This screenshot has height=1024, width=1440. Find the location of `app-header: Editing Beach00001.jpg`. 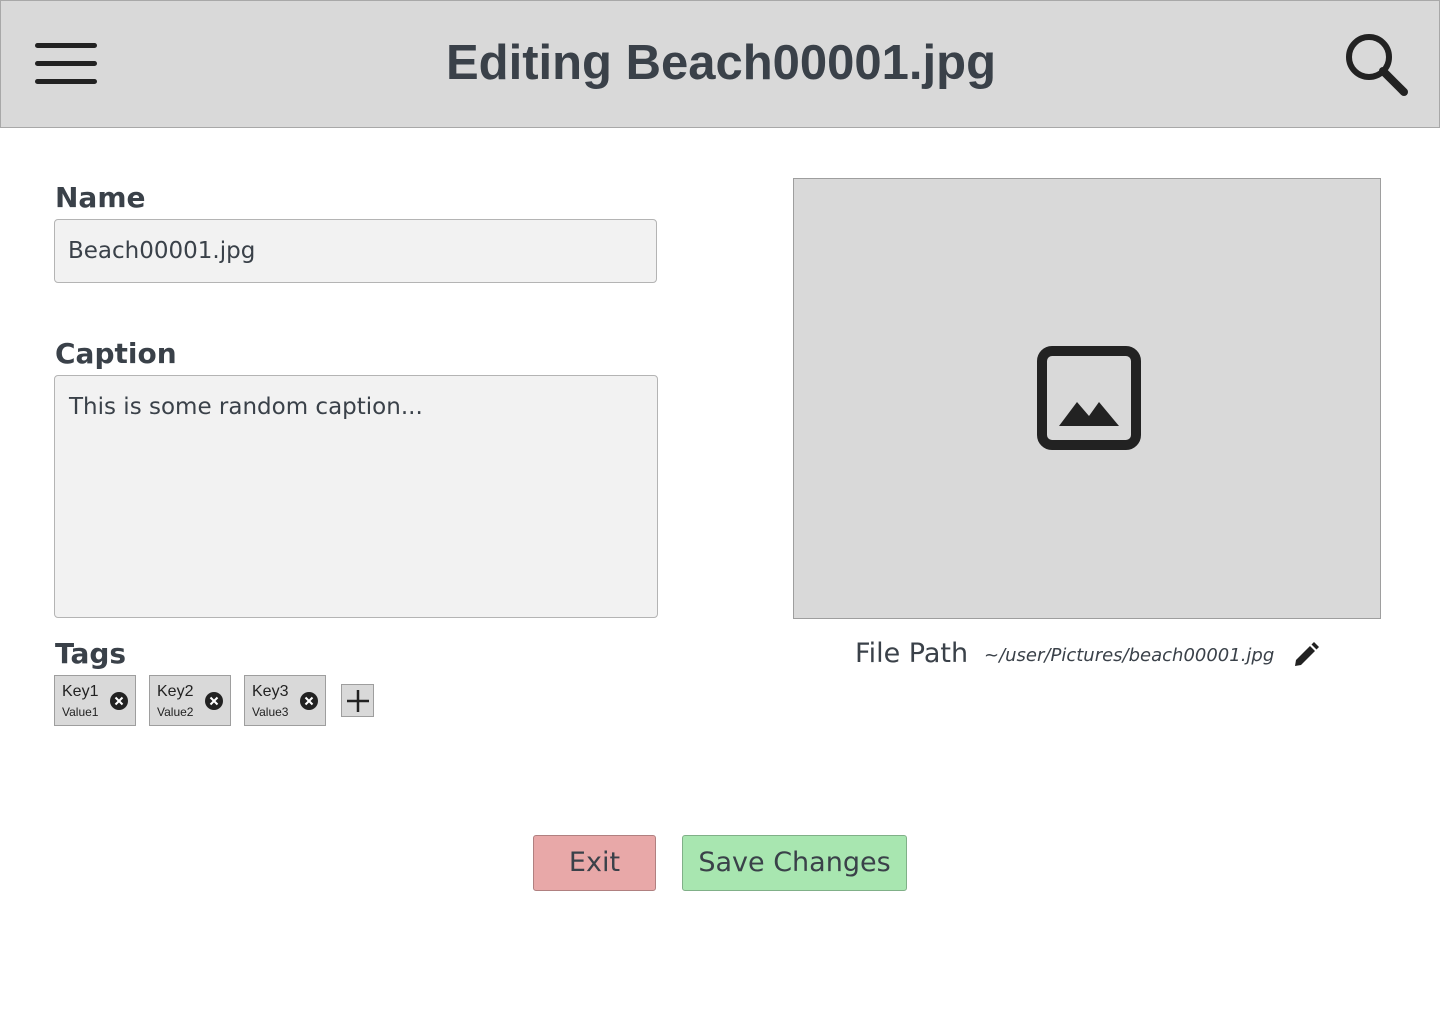

app-header: Editing Beach00001.jpg is located at coordinates (720, 64).